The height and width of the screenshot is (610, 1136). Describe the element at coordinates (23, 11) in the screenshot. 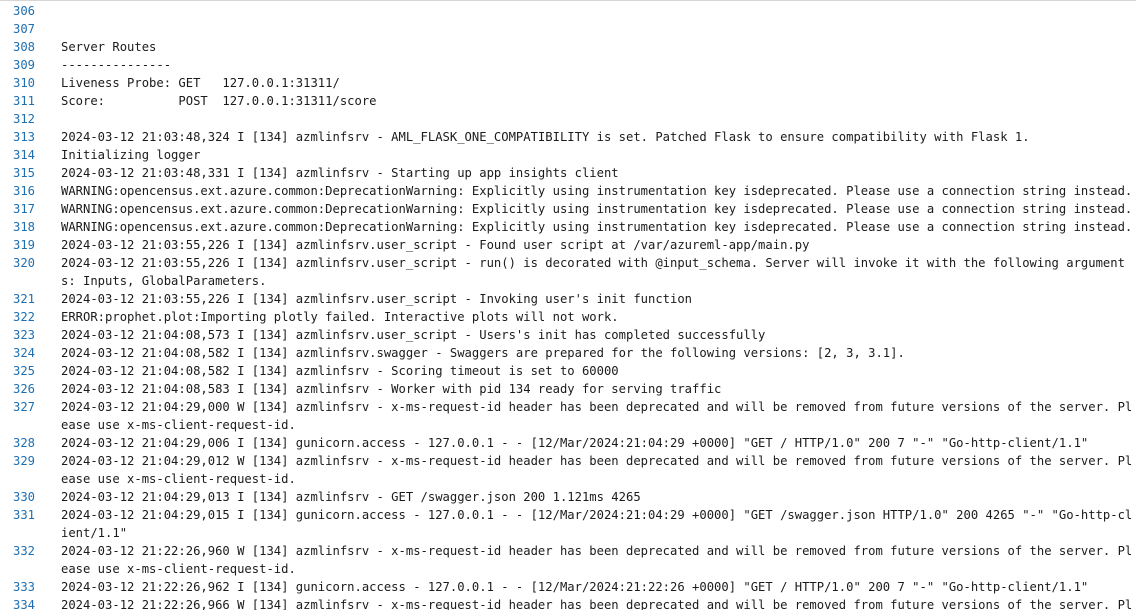

I see `line-number: 306` at that location.